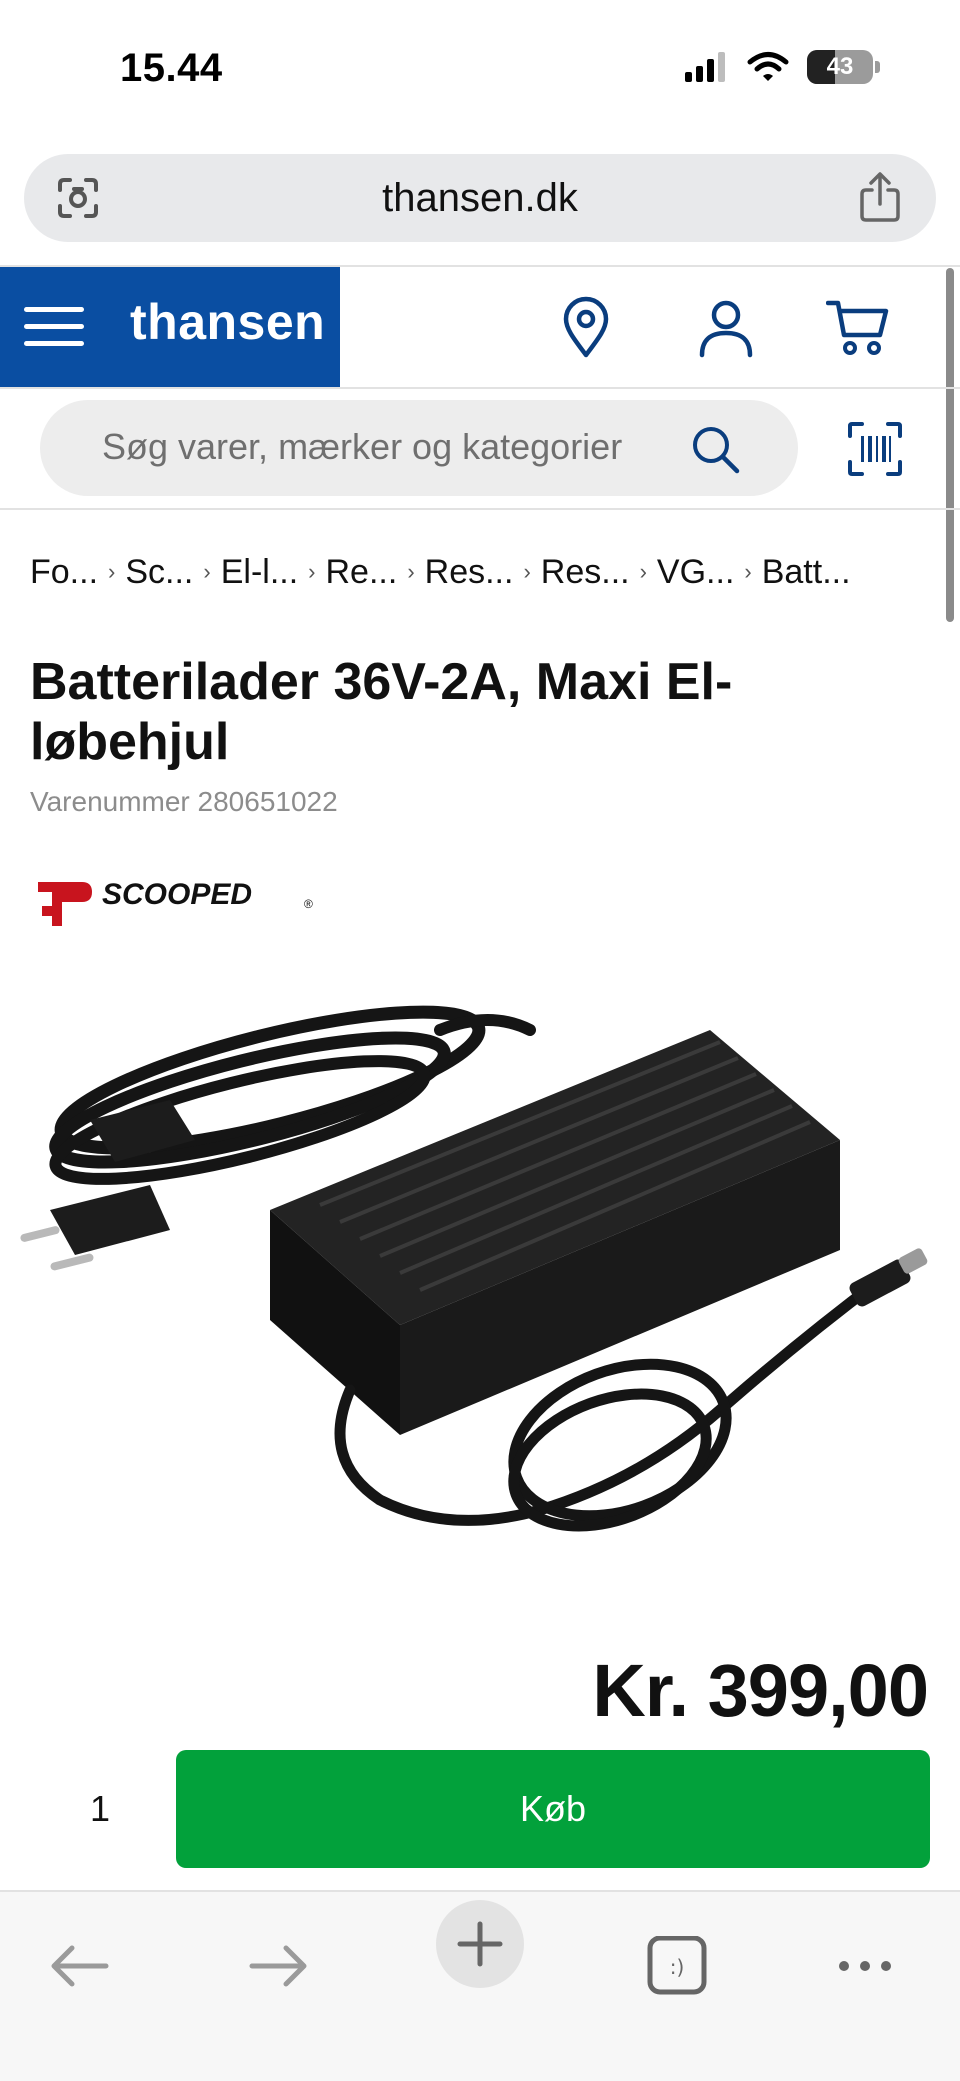 This screenshot has height=2081, width=960. Describe the element at coordinates (184, 801) in the screenshot. I see `product-sku: Varenummer 280651022` at that location.